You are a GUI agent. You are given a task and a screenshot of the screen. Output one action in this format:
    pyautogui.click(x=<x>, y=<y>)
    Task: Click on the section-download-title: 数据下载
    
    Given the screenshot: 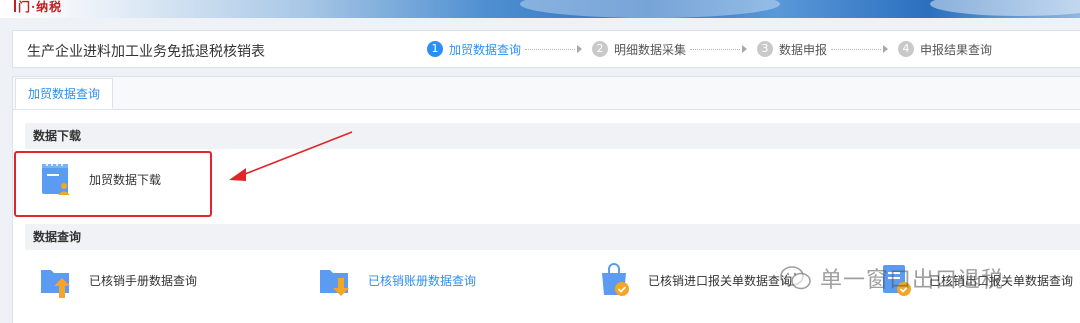 What is the action you would take?
    pyautogui.click(x=552, y=136)
    